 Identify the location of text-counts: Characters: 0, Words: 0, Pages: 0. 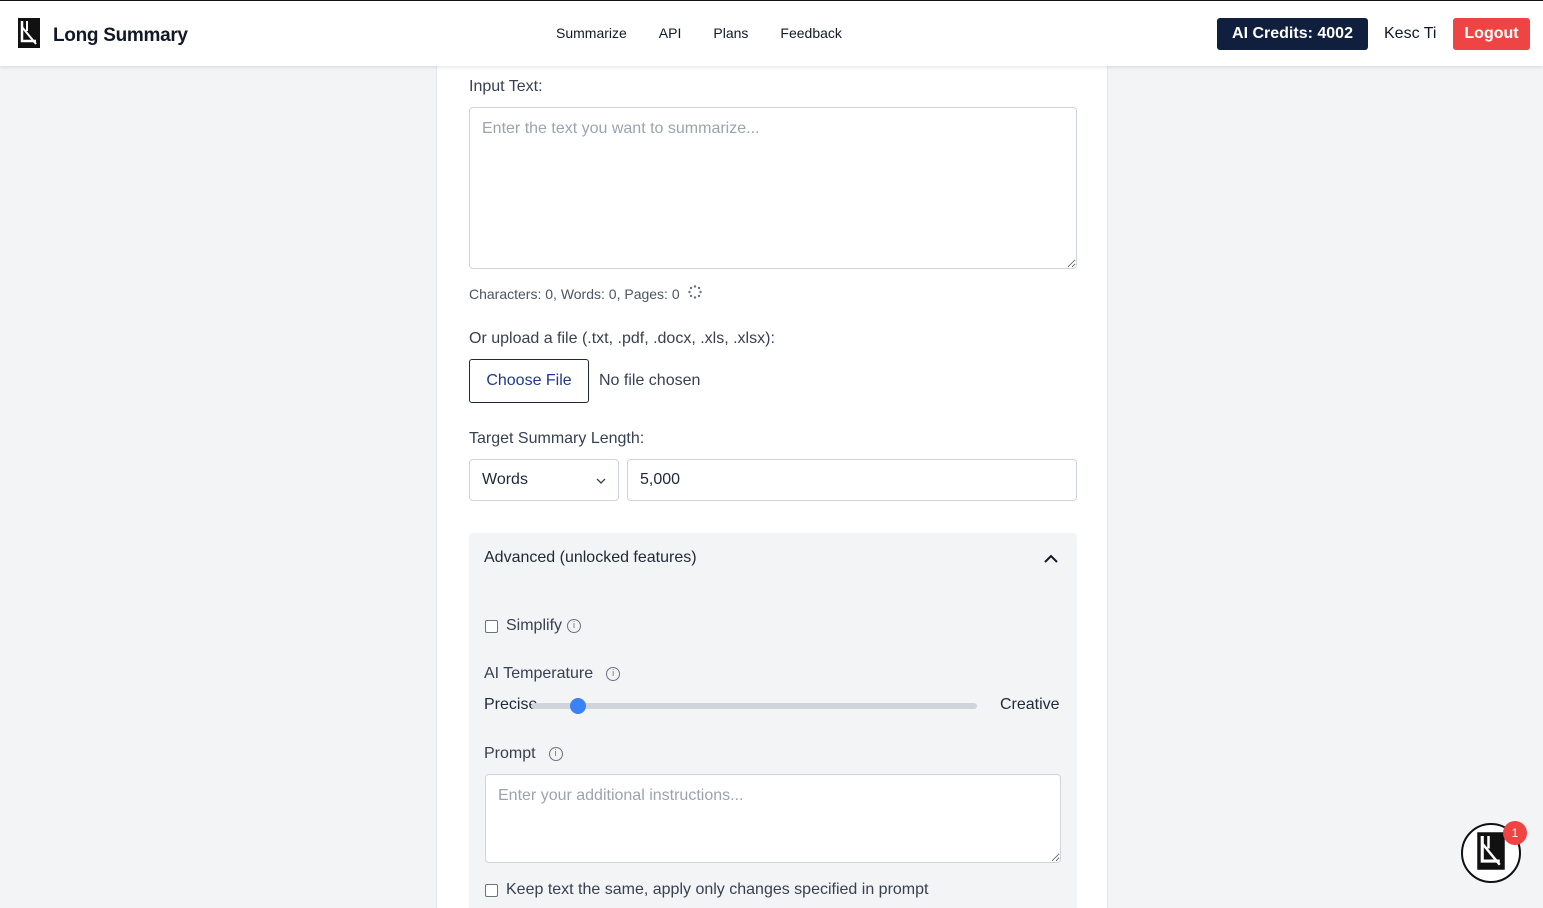
(585, 293).